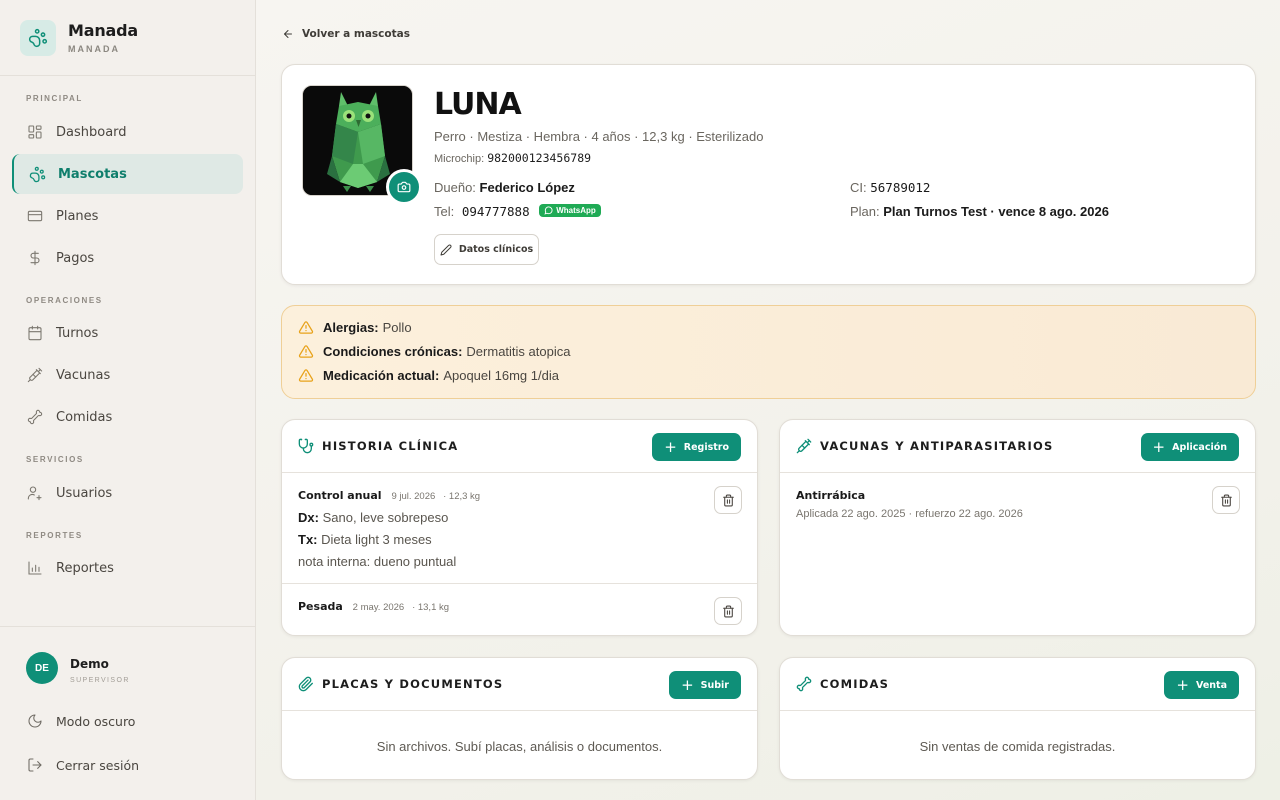  What do you see at coordinates (397, 327) in the screenshot?
I see `alert-value: Pollo` at bounding box center [397, 327].